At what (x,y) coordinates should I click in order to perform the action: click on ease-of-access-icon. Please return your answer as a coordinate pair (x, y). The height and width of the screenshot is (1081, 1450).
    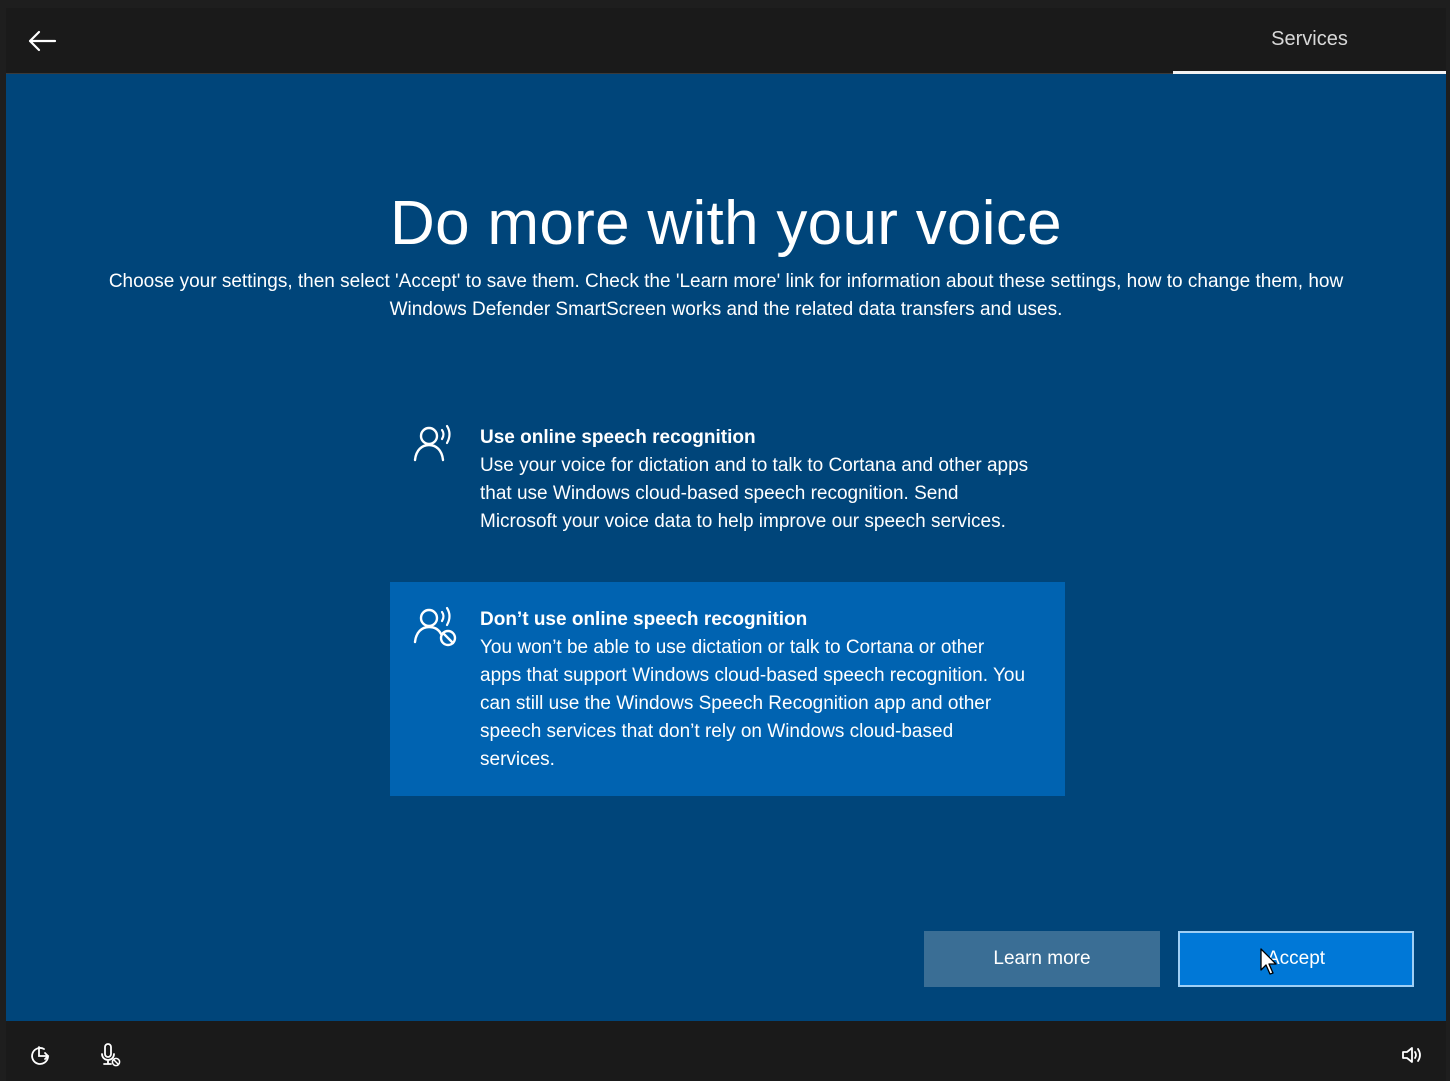
    Looking at the image, I should click on (40, 1055).